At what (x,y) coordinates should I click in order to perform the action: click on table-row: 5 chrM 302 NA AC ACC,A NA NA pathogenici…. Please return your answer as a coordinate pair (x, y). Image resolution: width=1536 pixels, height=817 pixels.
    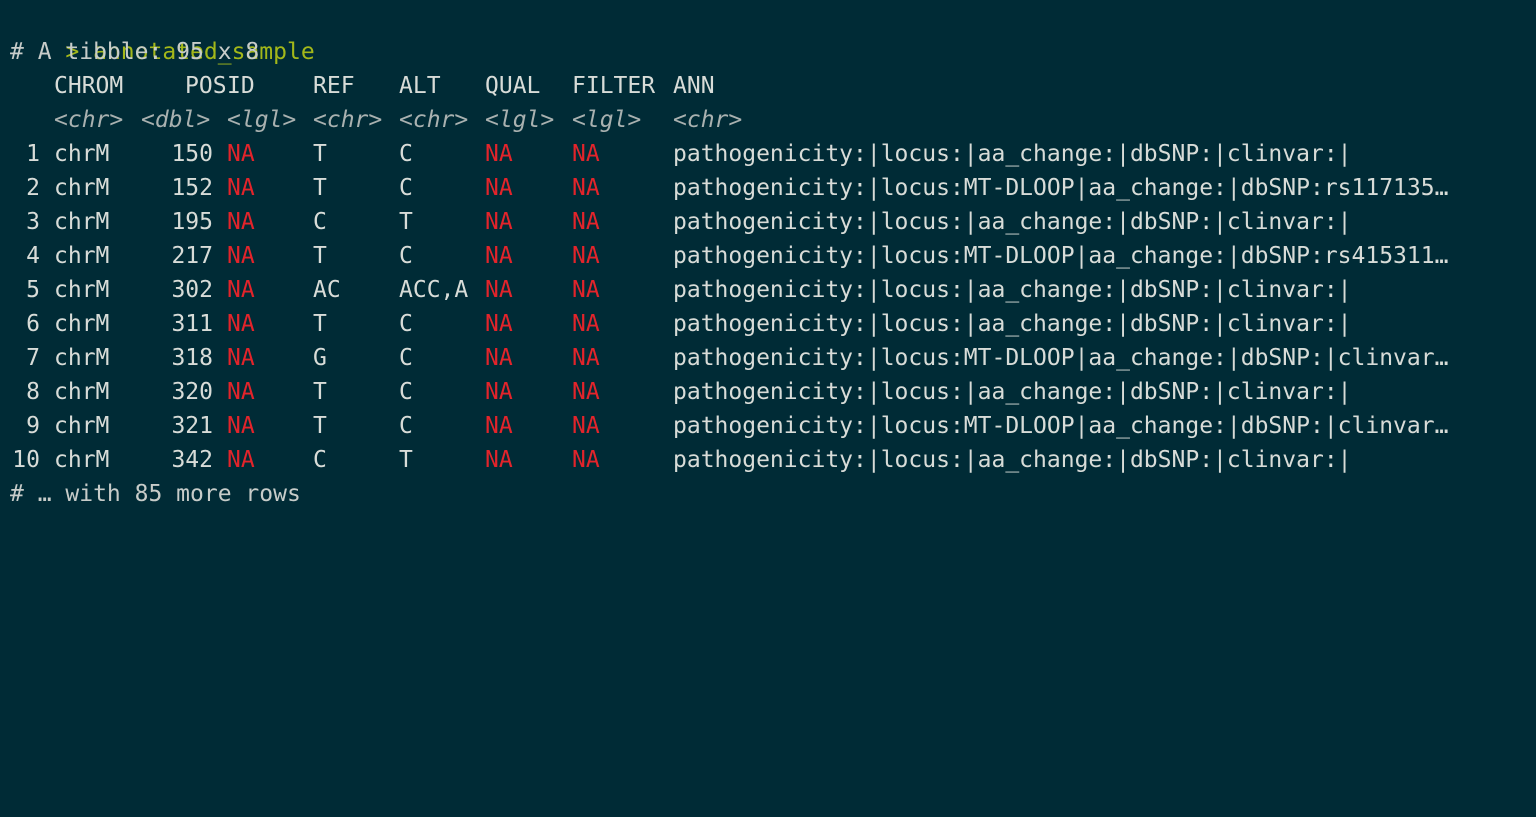
    Looking at the image, I should click on (768, 290).